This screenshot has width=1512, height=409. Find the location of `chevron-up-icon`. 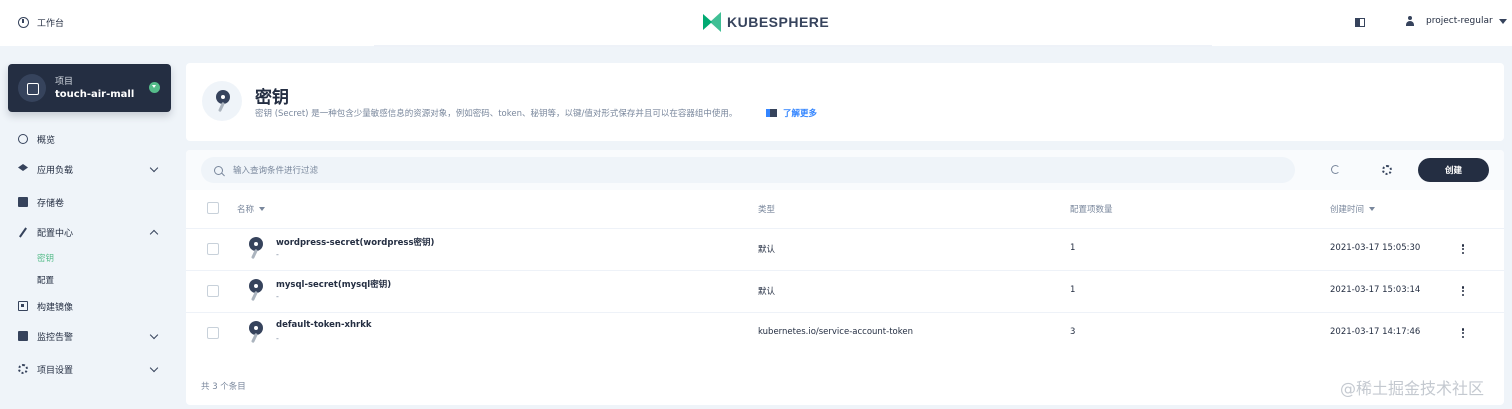

chevron-up-icon is located at coordinates (154, 234).